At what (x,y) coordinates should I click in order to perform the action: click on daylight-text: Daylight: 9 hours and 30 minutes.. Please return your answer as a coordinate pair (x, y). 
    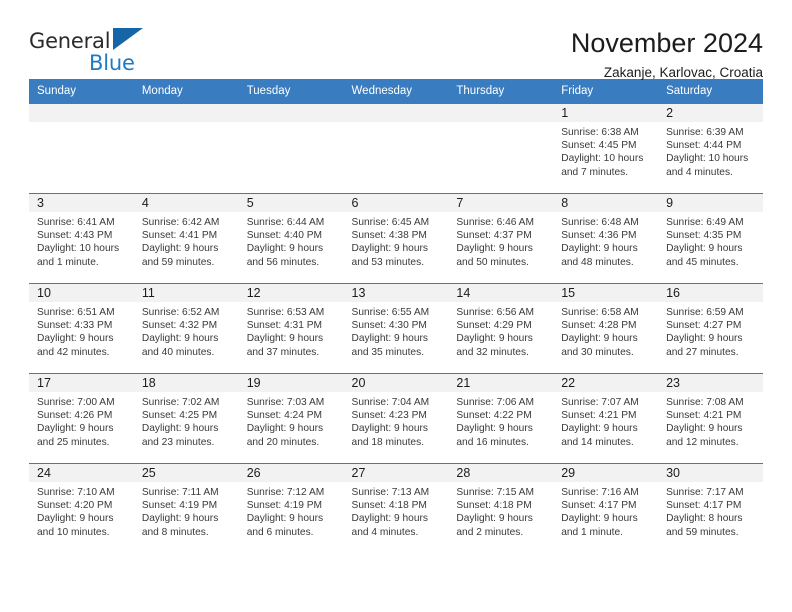
    Looking at the image, I should click on (599, 345).